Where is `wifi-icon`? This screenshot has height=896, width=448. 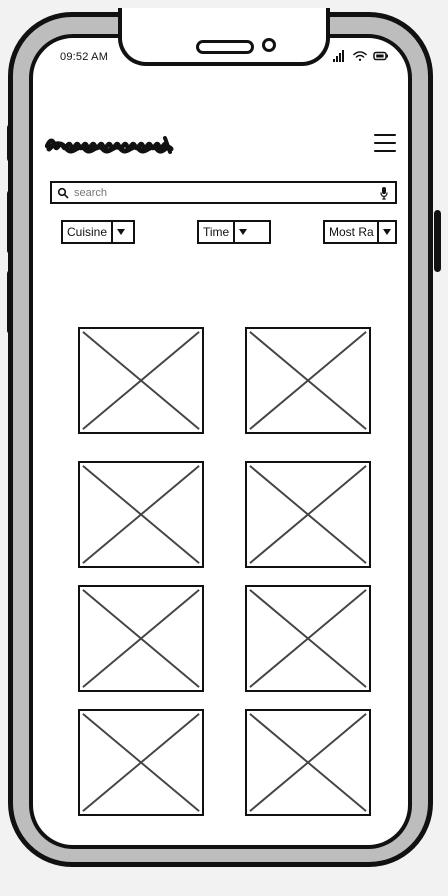 wifi-icon is located at coordinates (360, 56).